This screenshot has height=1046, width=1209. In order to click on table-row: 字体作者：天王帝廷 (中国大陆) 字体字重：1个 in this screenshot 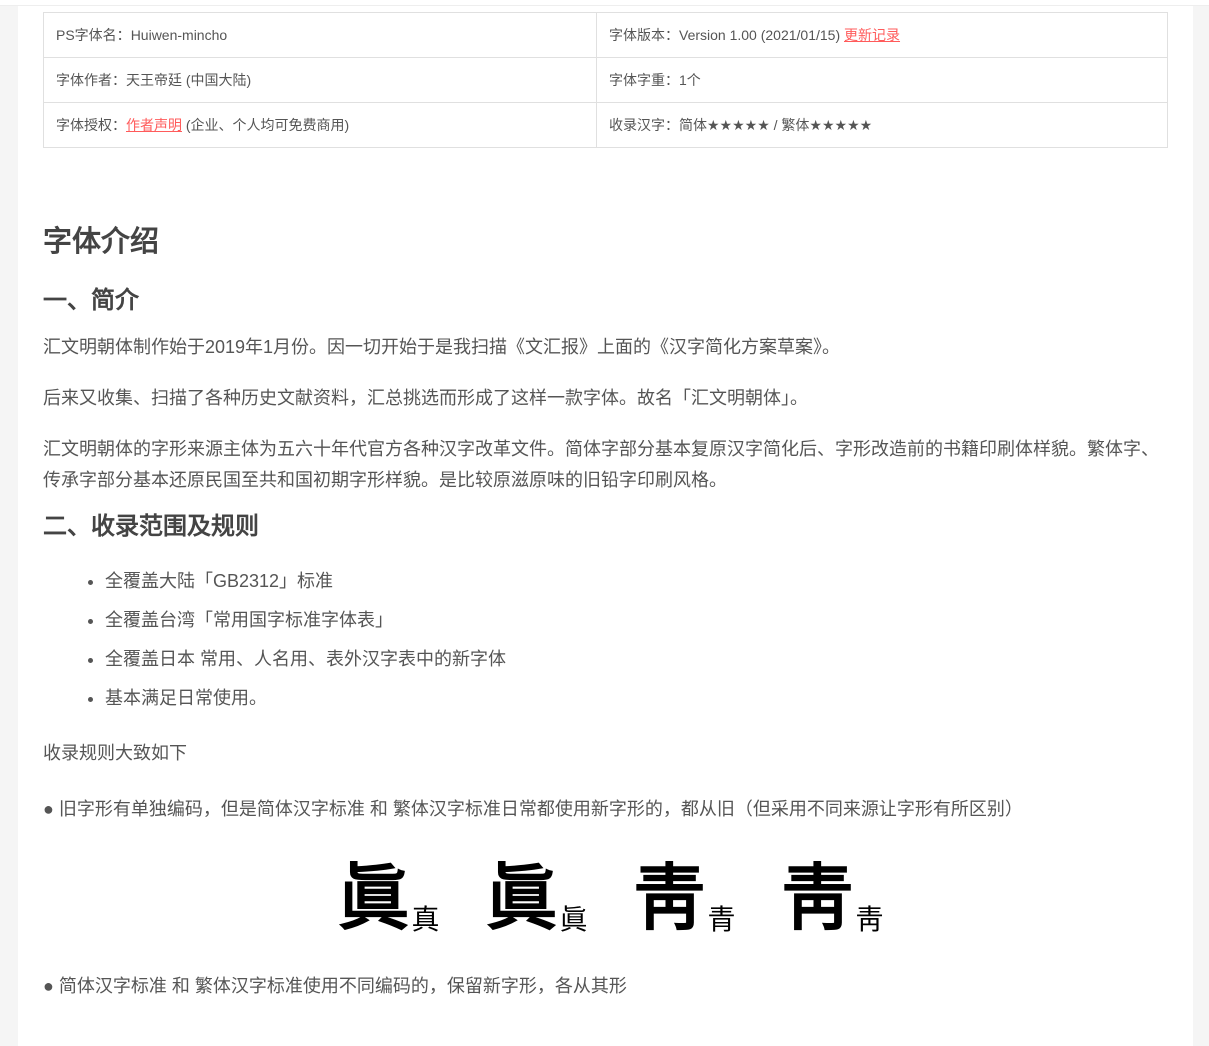, I will do `click(605, 80)`.